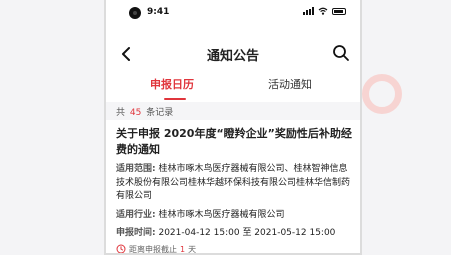  Describe the element at coordinates (339, 11) in the screenshot. I see `battery-icon` at that location.